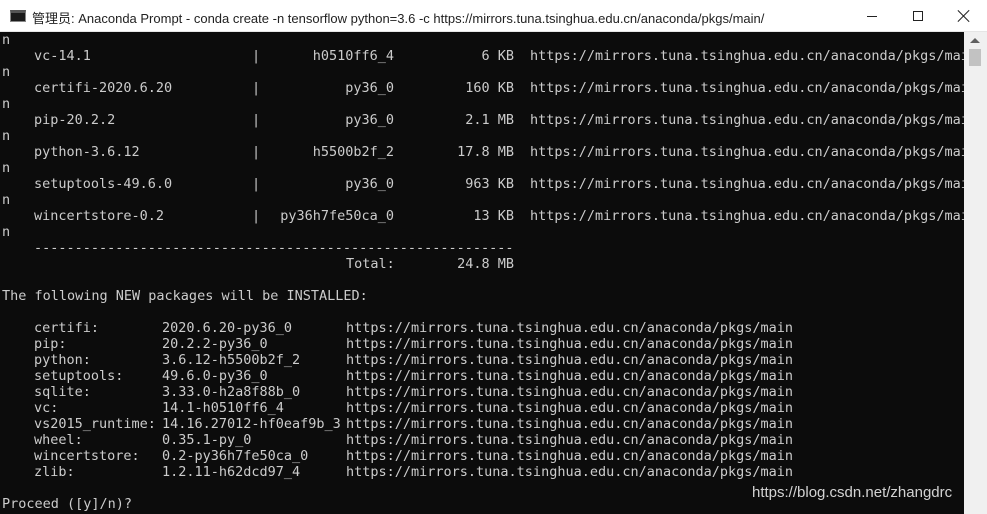  I want to click on install-pkg-name: pip:, so click(50, 344).